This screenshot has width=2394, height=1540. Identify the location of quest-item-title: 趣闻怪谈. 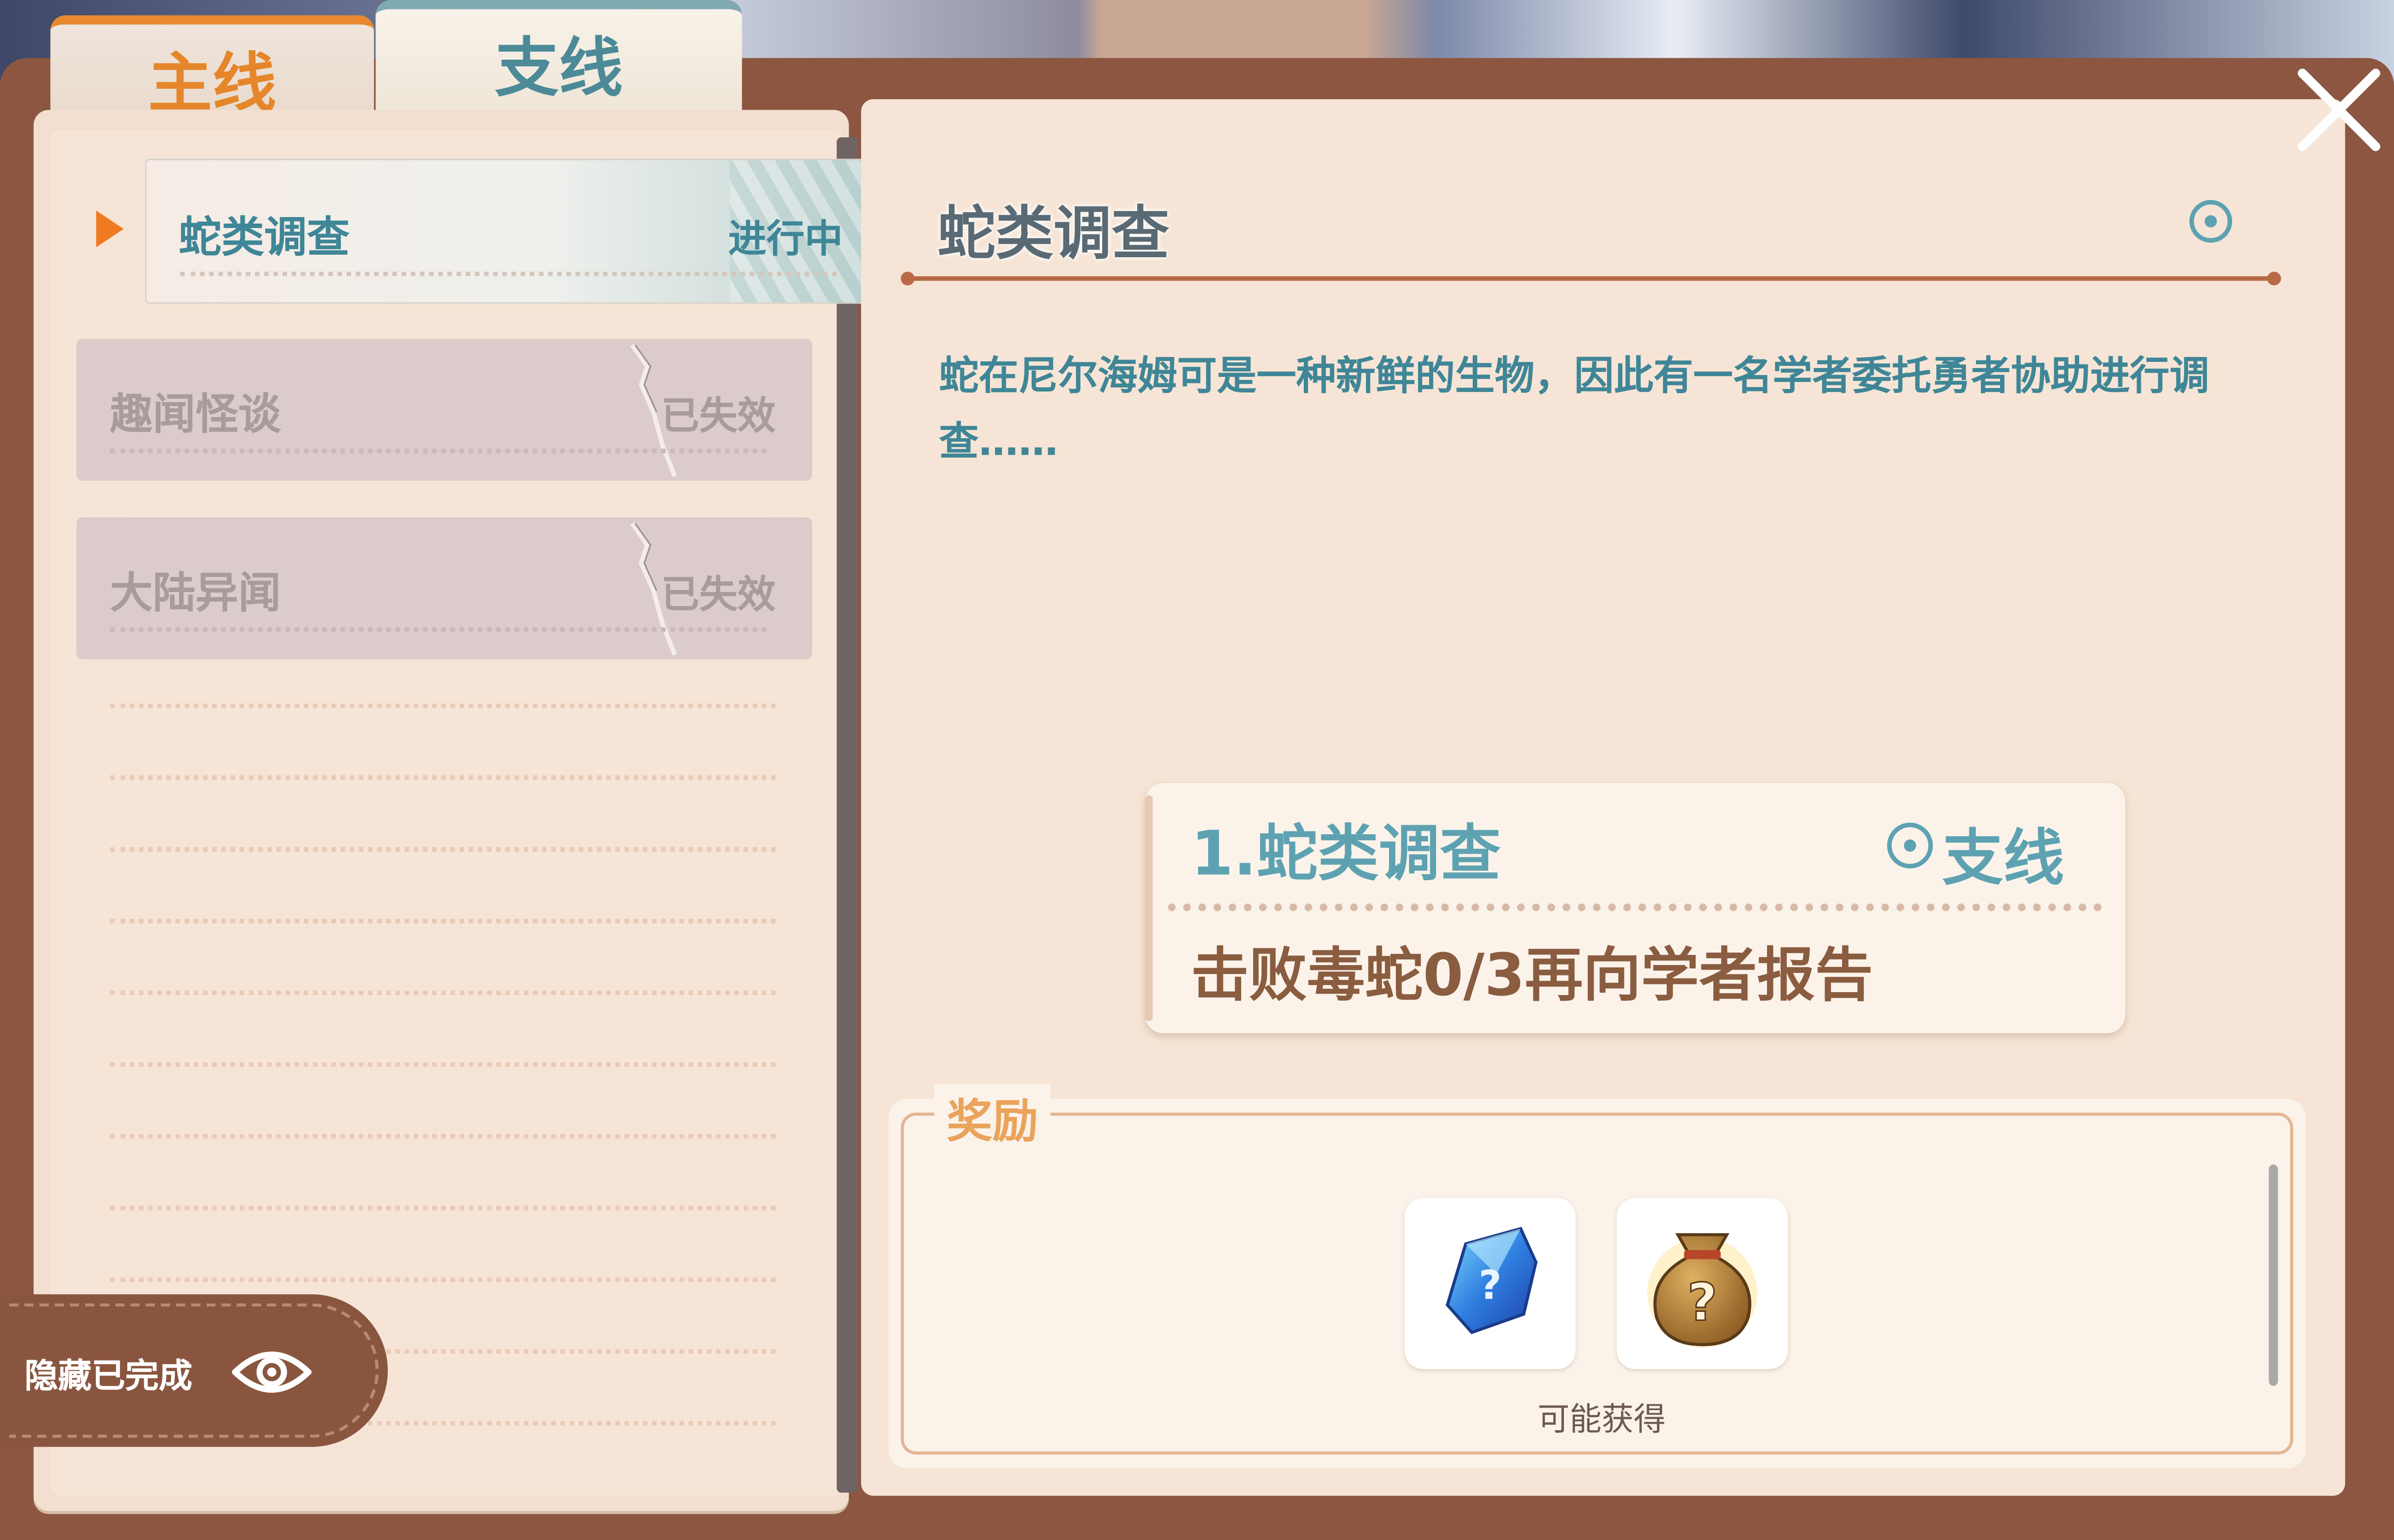
(195, 414).